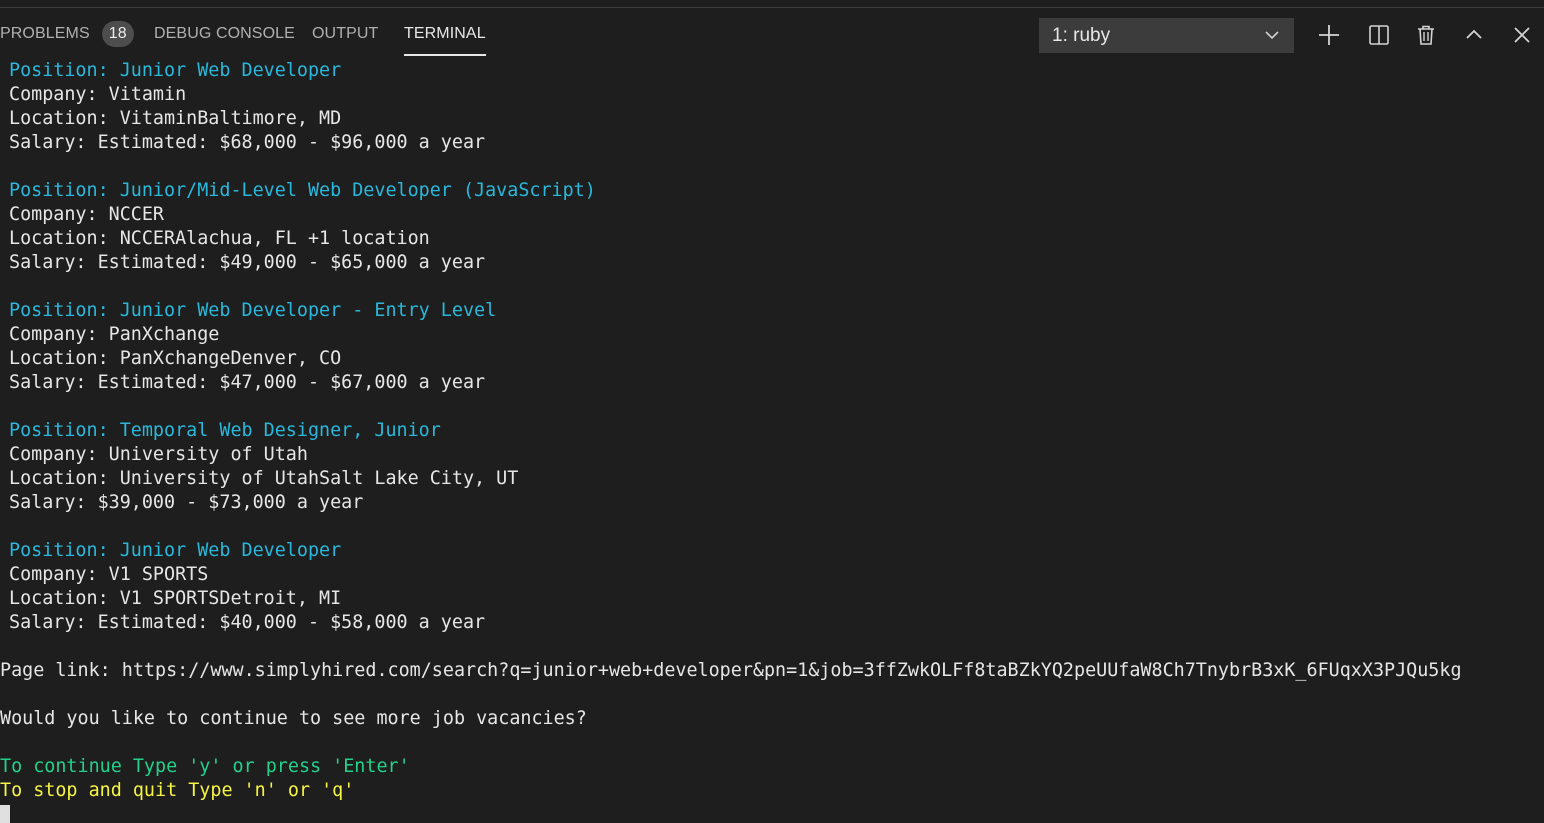  Describe the element at coordinates (219, 238) in the screenshot. I see `job-location: Location: NCCERAlachua, FL +1 location` at that location.